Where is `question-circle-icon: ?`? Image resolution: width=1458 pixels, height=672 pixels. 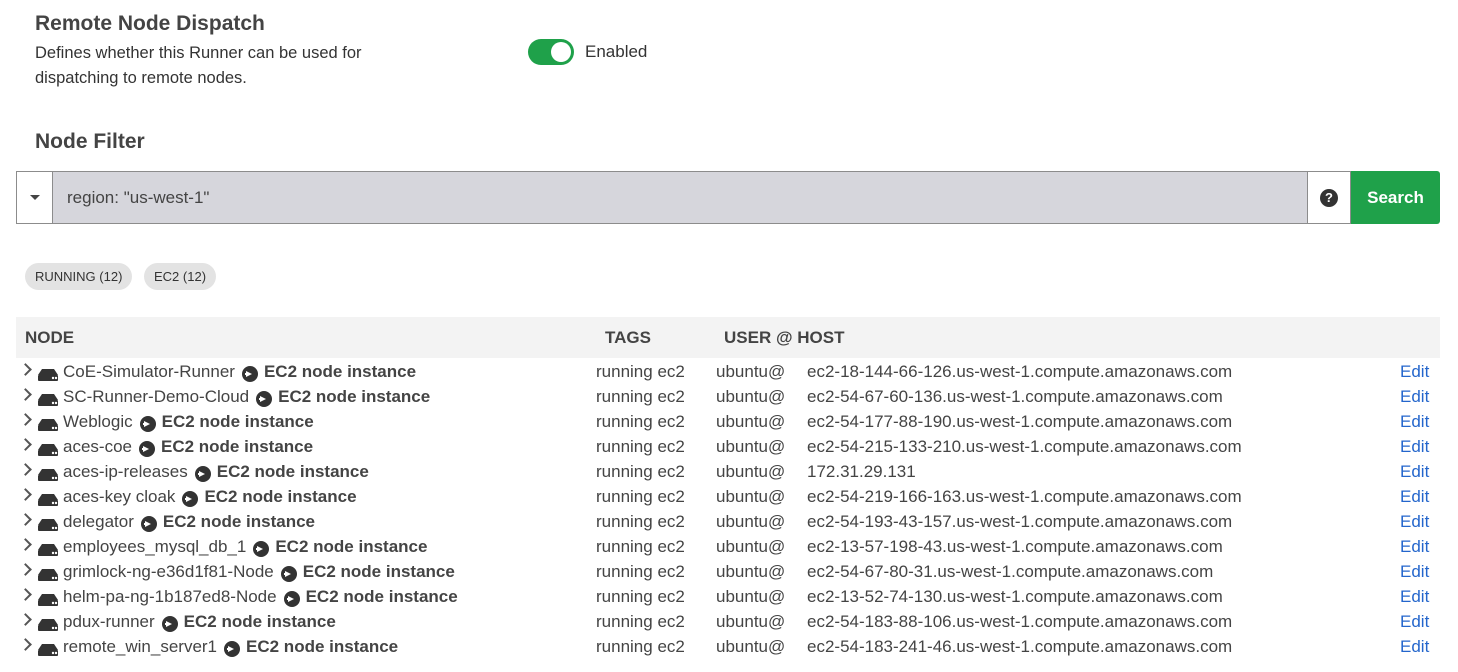
question-circle-icon: ? is located at coordinates (1329, 197).